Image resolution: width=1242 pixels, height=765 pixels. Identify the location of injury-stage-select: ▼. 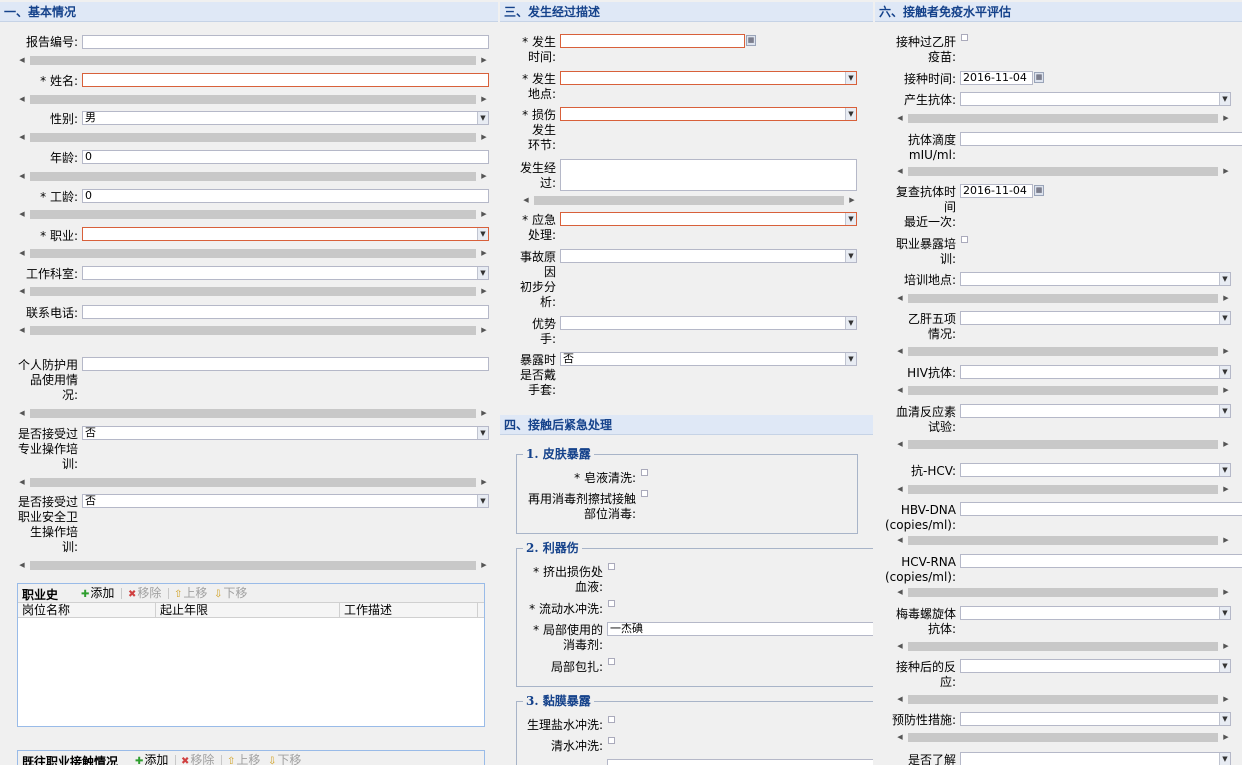
(708, 114).